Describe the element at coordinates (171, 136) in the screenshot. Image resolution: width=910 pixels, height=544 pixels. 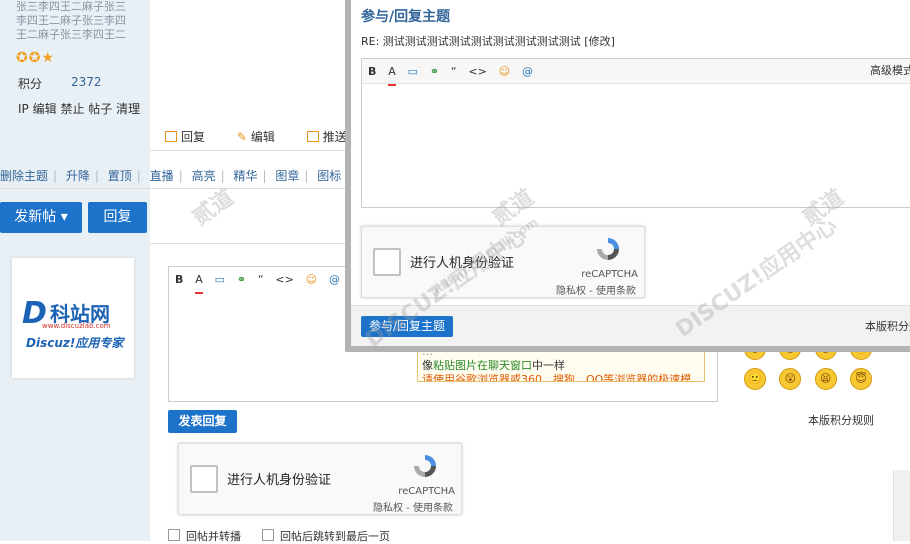
I see `comment-icon` at that location.